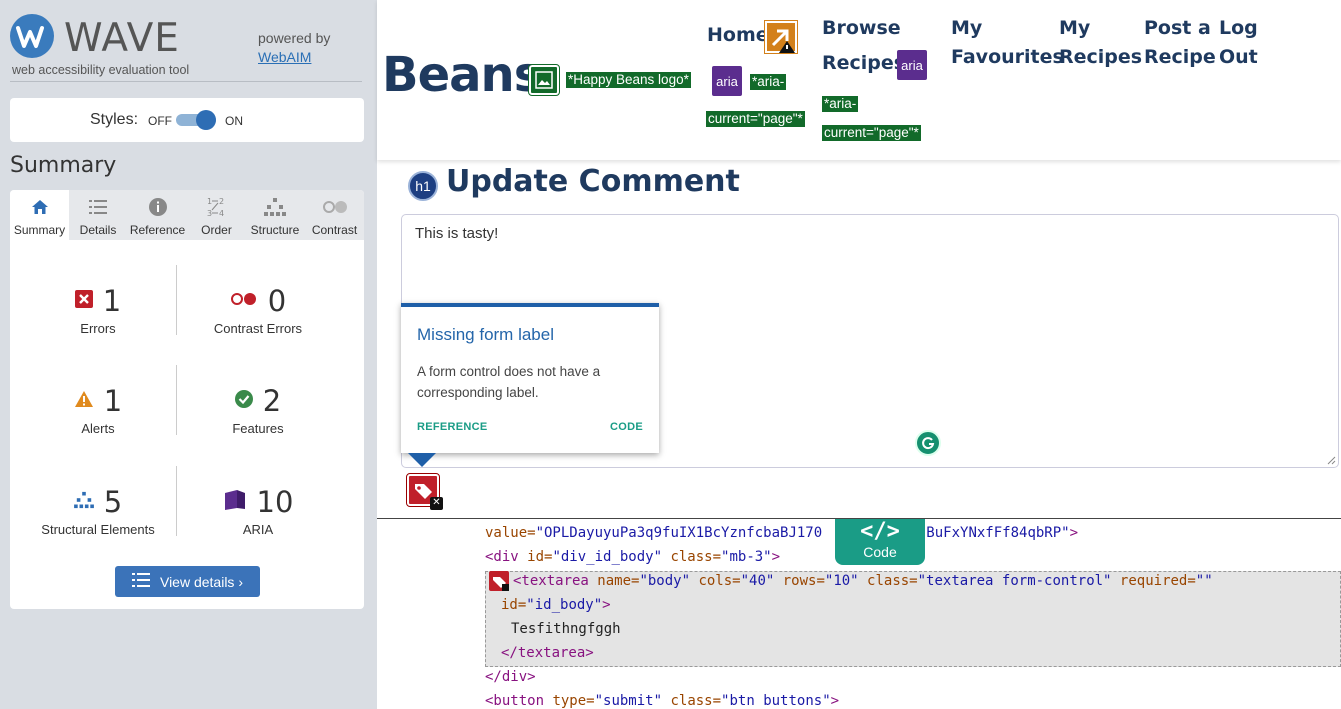  Describe the element at coordinates (515, 701) in the screenshot. I see `code-tag: <button` at that location.